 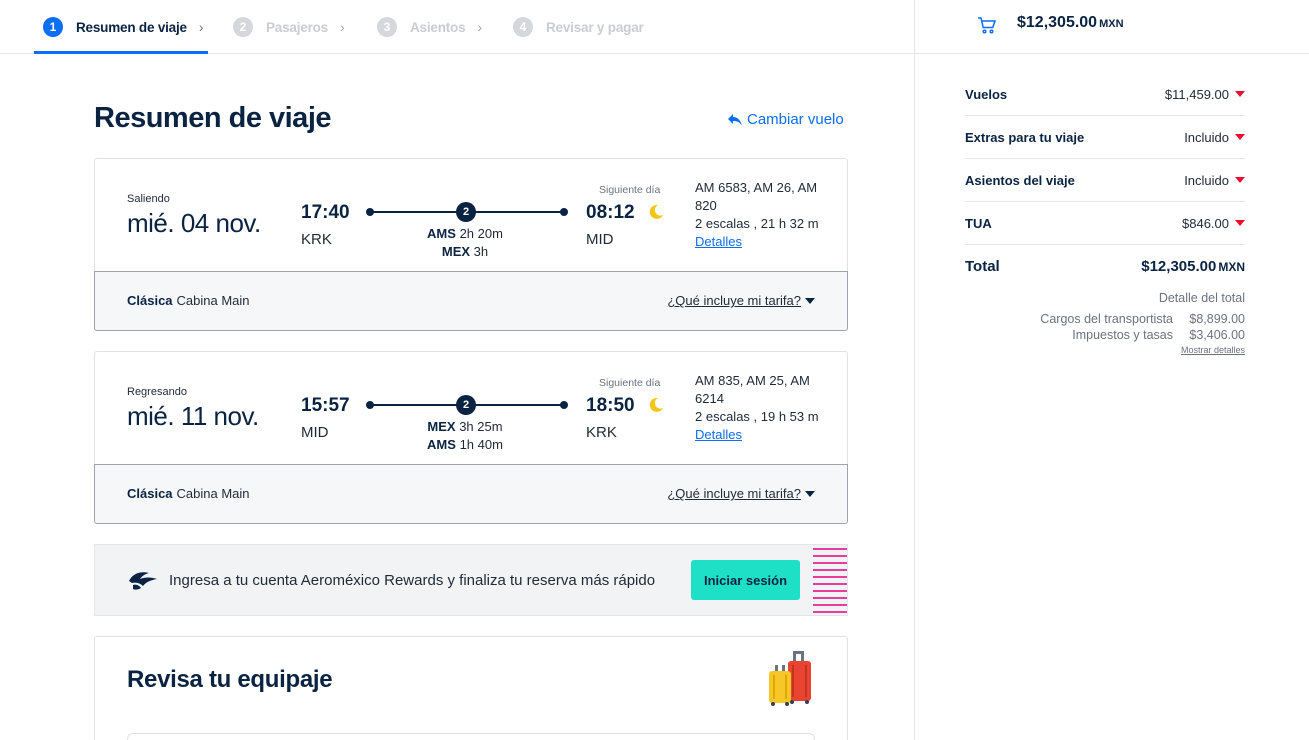 I want to click on baggage-section: Revisa tu equipaje, so click(x=471, y=688).